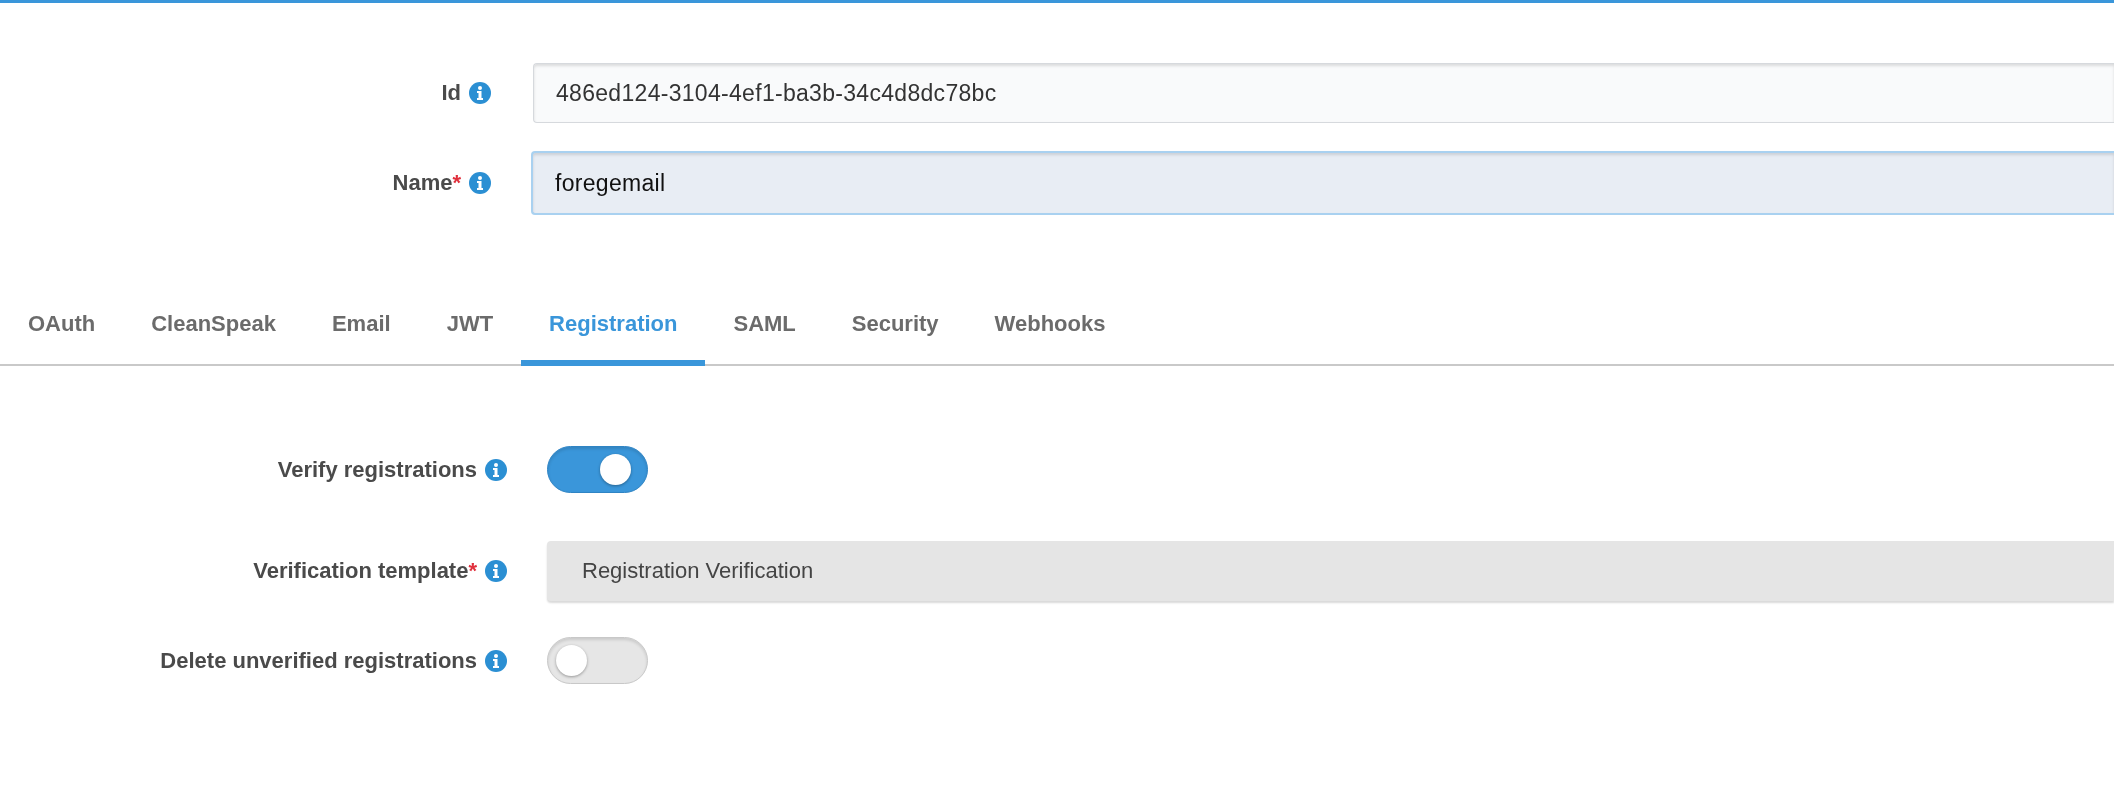 This screenshot has height=794, width=2114. I want to click on text-field: 486ed124-3104-4ef1-ba3b-34c4d8dc78bc, so click(1323, 93).